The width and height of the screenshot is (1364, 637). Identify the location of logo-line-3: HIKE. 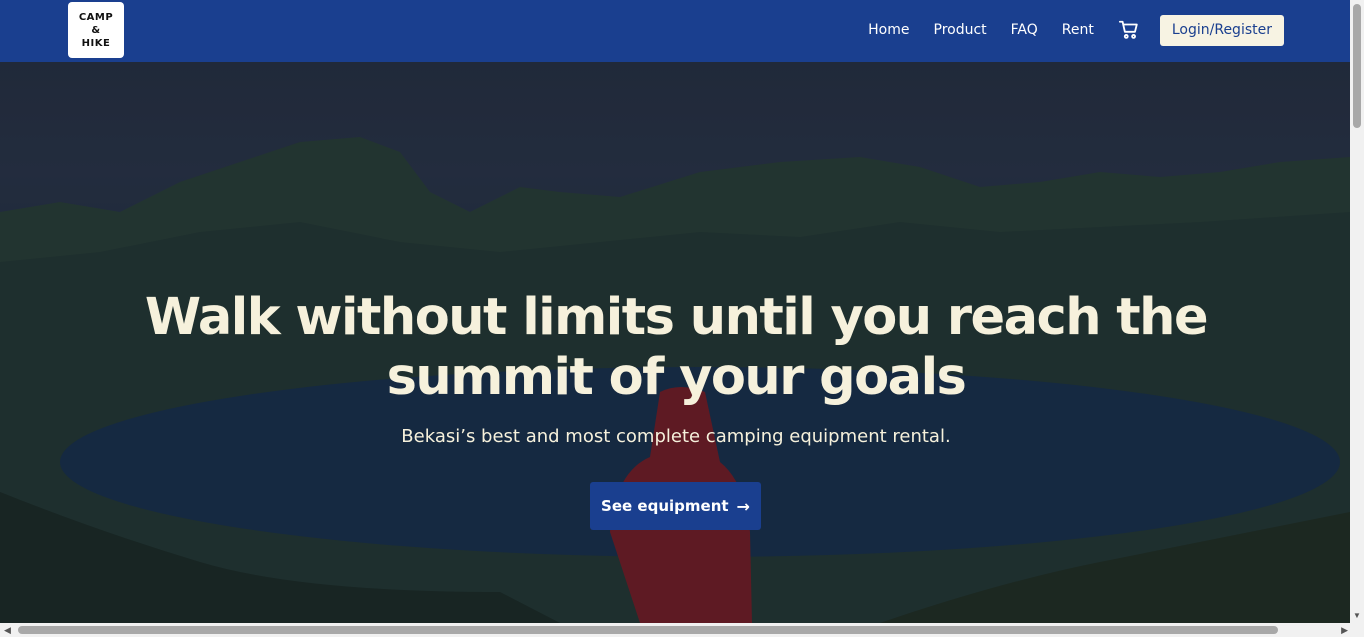
(96, 43).